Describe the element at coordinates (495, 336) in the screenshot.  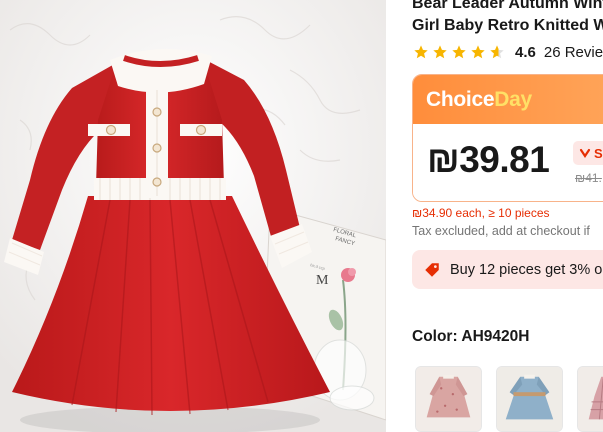
I see `color-value: AH9420H` at that location.